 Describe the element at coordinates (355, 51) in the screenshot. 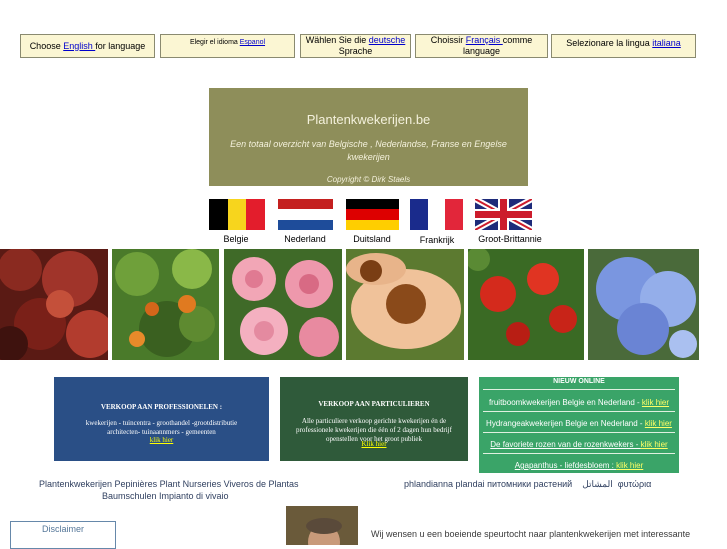

I see `lang-de-after: Sprache` at that location.